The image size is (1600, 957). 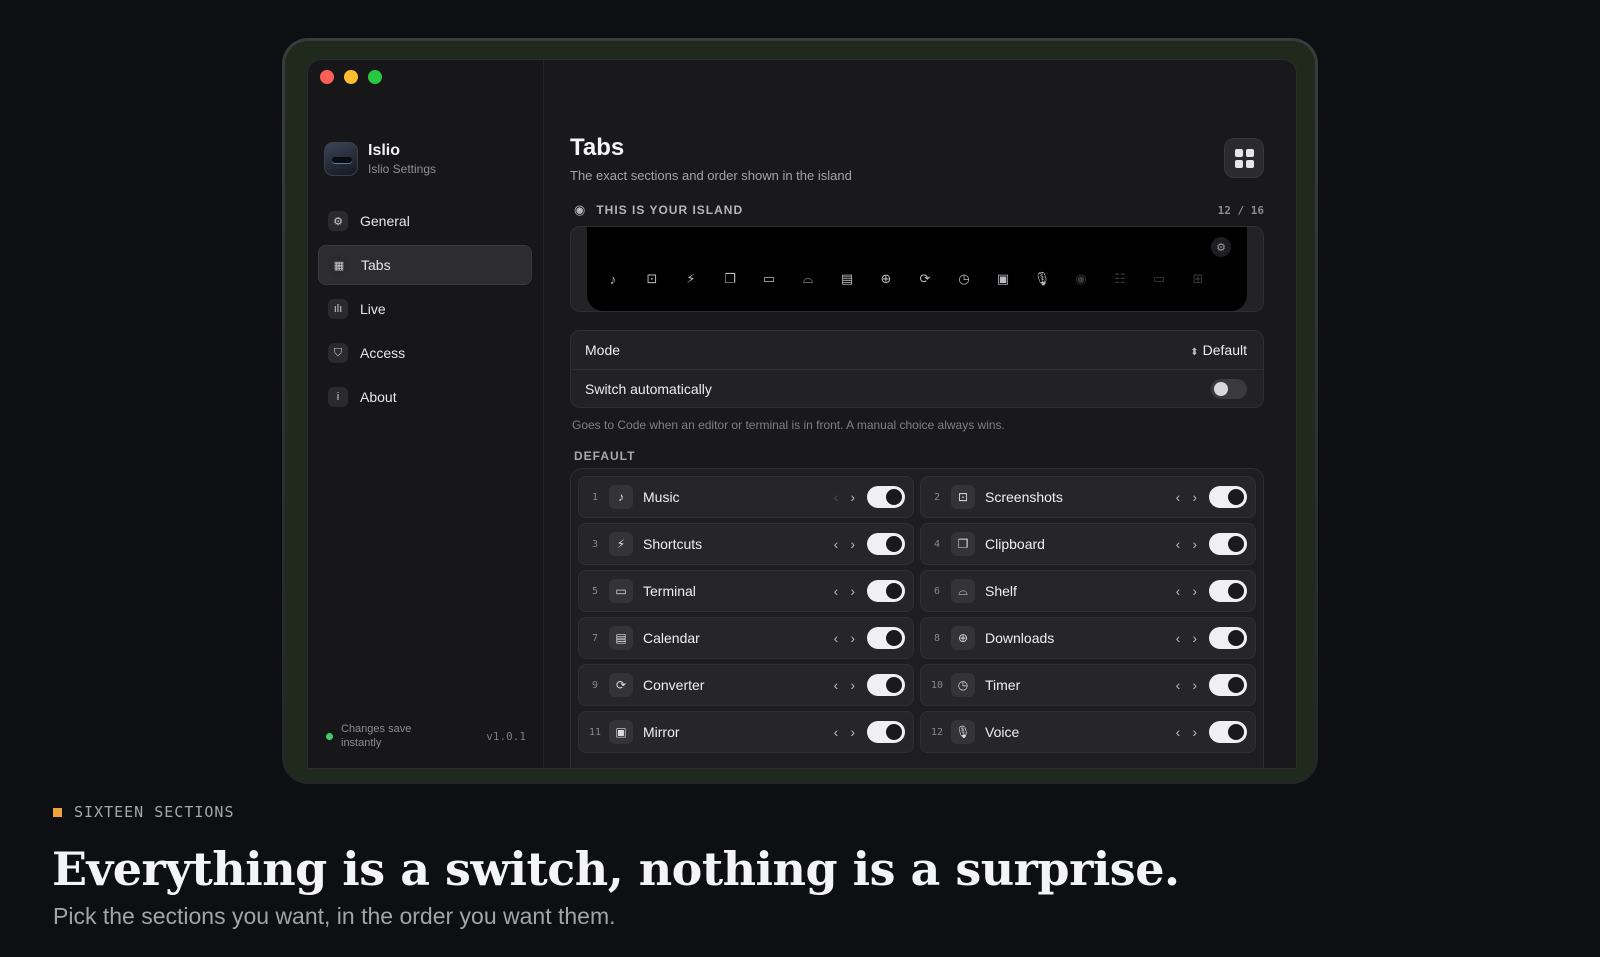 I want to click on sidebar-item-label: Live, so click(x=373, y=309).